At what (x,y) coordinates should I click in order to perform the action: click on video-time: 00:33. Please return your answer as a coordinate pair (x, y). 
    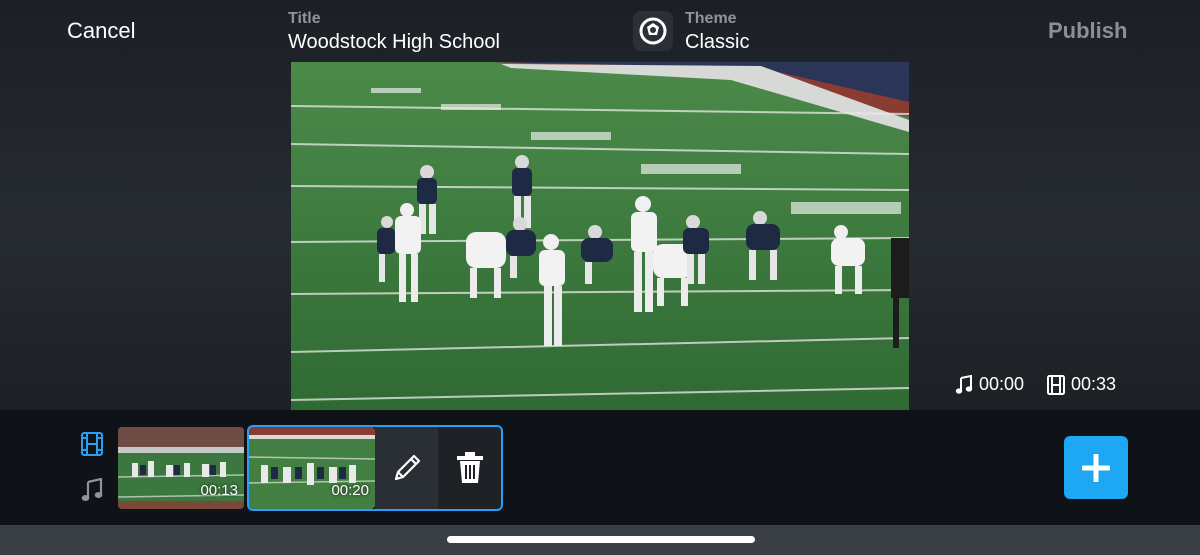
    Looking at the image, I should click on (1094, 384).